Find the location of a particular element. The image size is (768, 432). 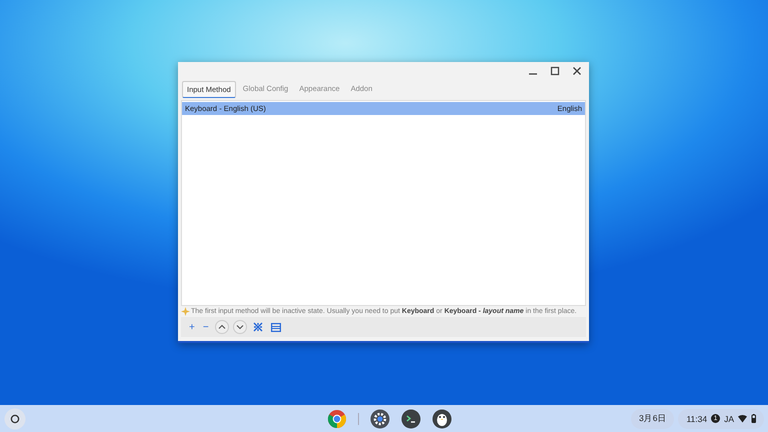

penguin-icon is located at coordinates (442, 418).